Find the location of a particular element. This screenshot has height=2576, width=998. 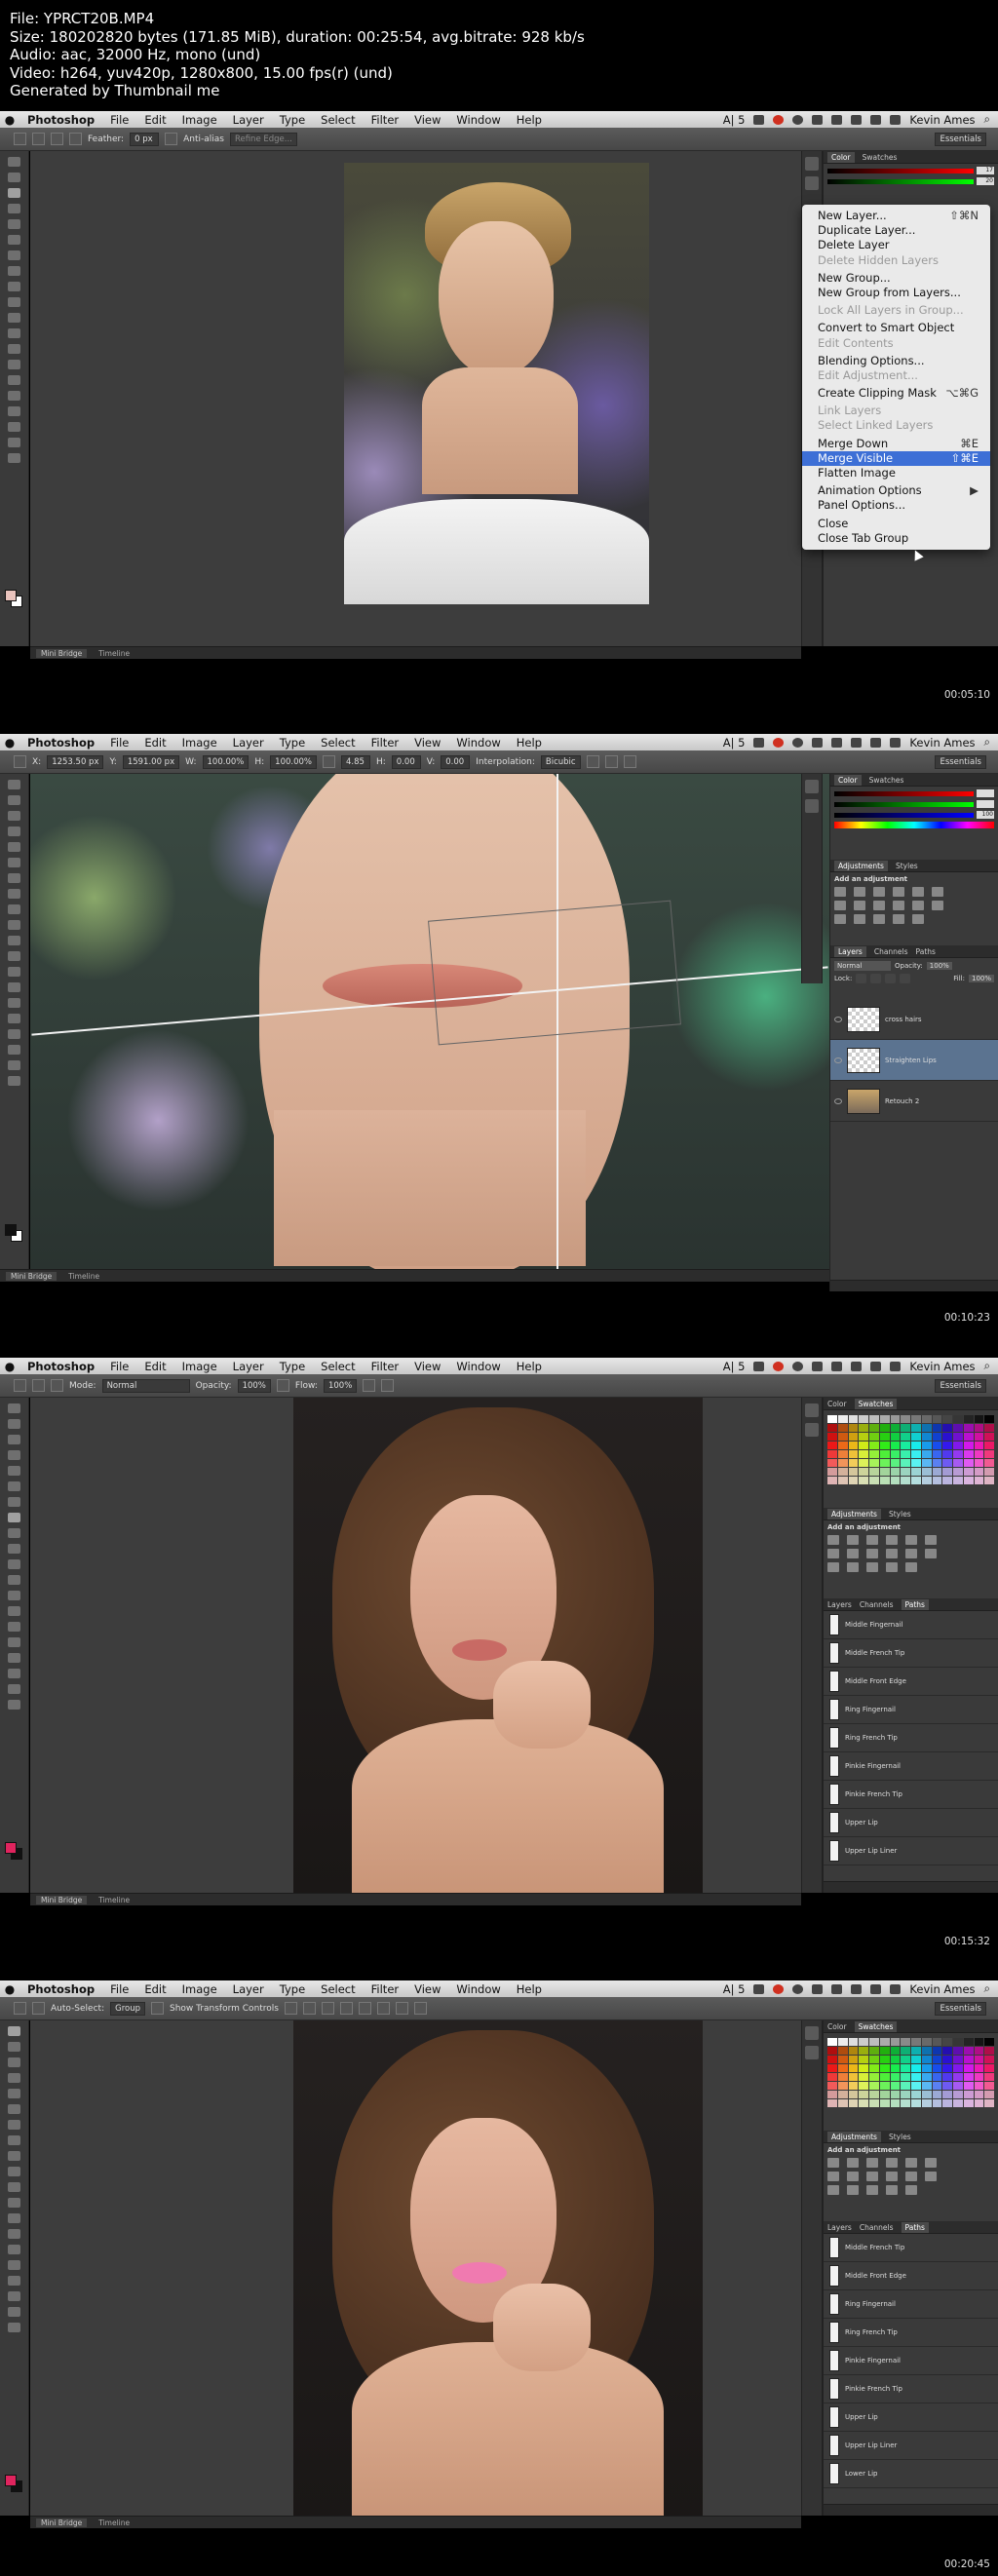

red-value: 17 is located at coordinates (985, 170).